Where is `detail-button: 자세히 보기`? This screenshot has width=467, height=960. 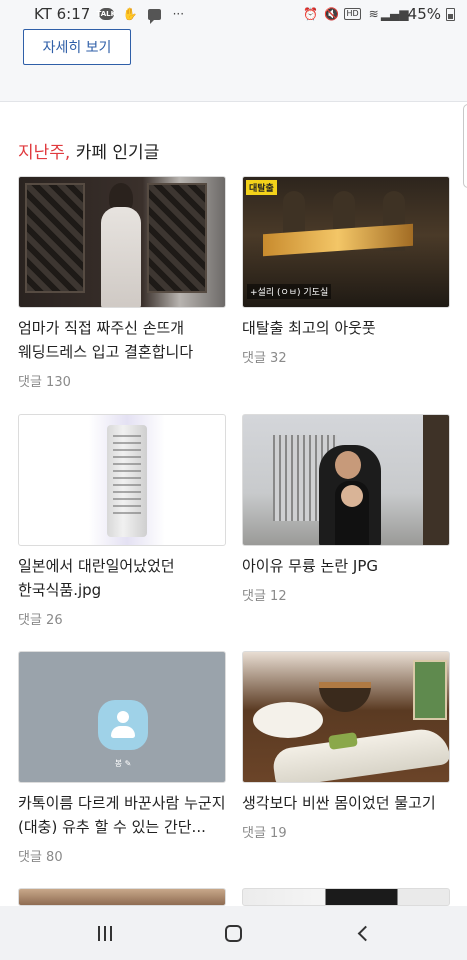
detail-button: 자세히 보기 is located at coordinates (77, 47).